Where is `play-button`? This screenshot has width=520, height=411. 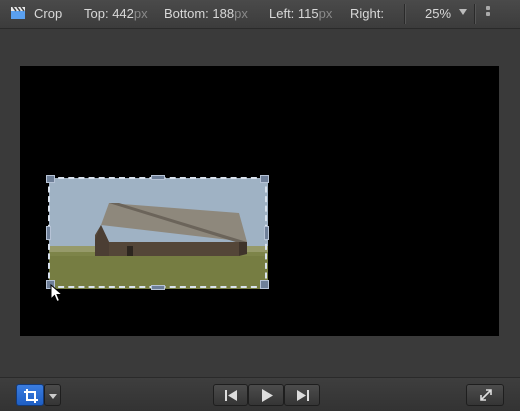
play-button is located at coordinates (266, 395).